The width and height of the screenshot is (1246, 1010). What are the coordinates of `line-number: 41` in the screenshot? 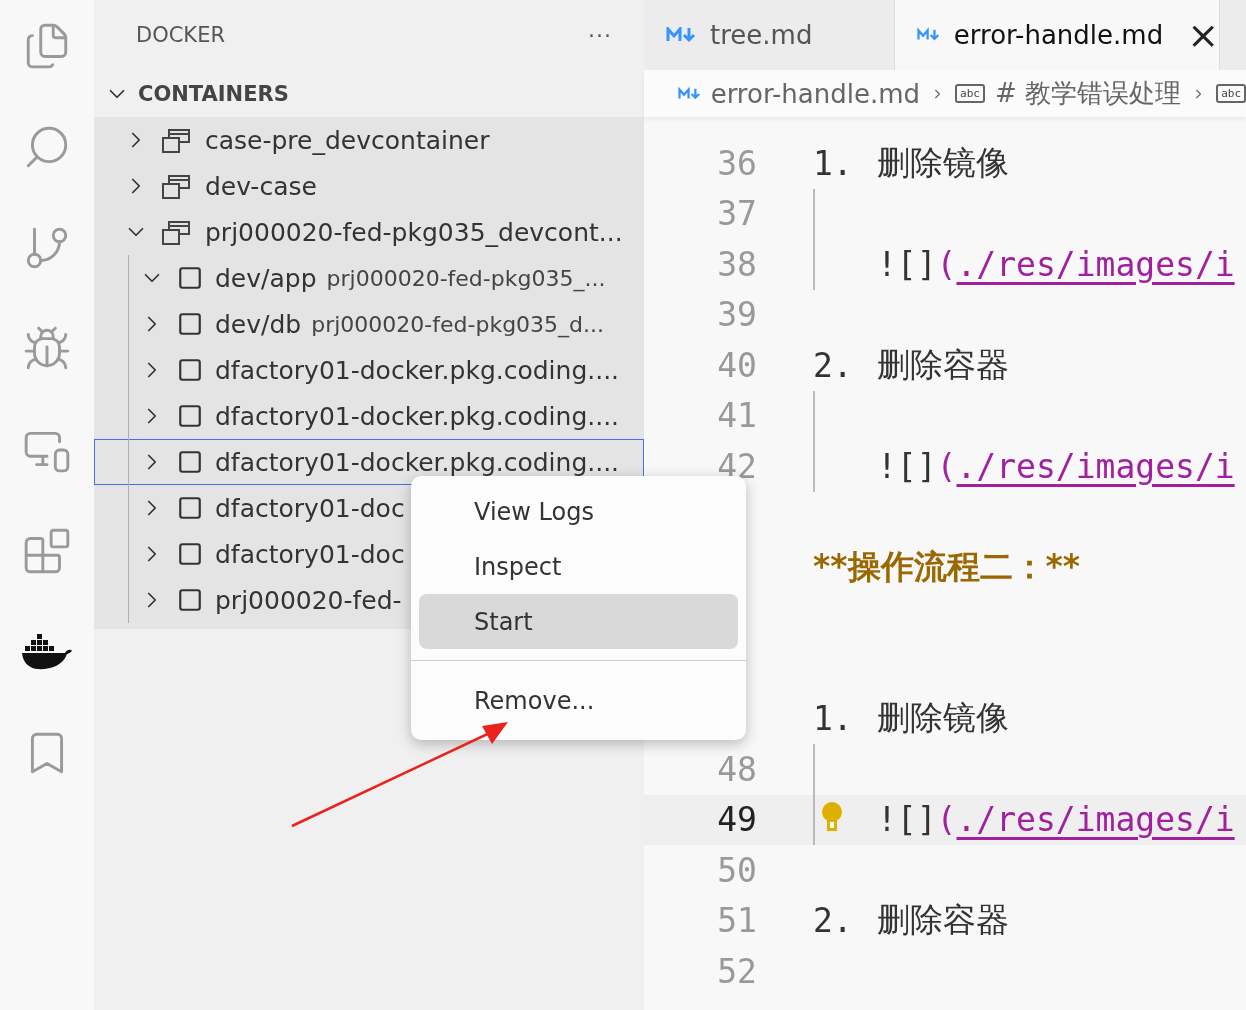 It's located at (736, 416).